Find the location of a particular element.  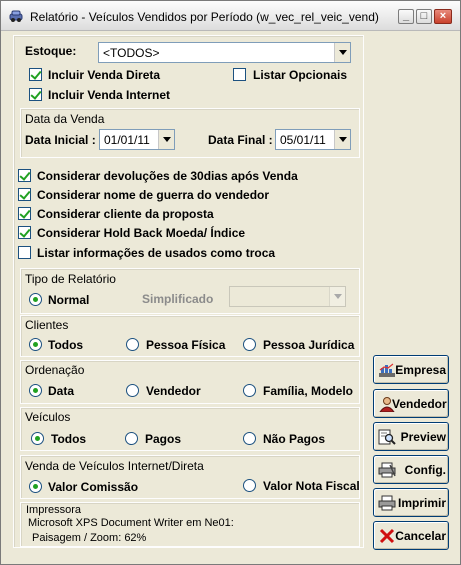

close-button: × is located at coordinates (443, 16).